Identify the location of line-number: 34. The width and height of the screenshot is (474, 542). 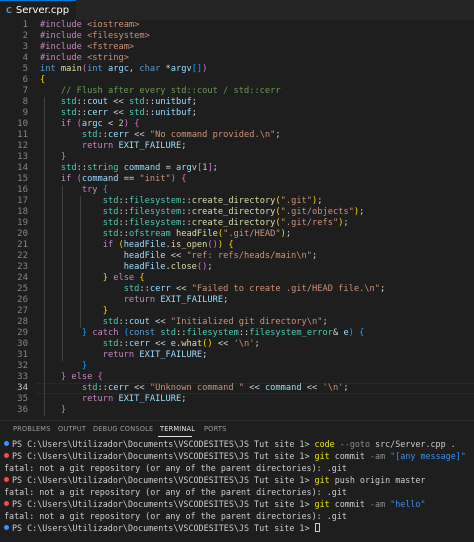
(22, 388).